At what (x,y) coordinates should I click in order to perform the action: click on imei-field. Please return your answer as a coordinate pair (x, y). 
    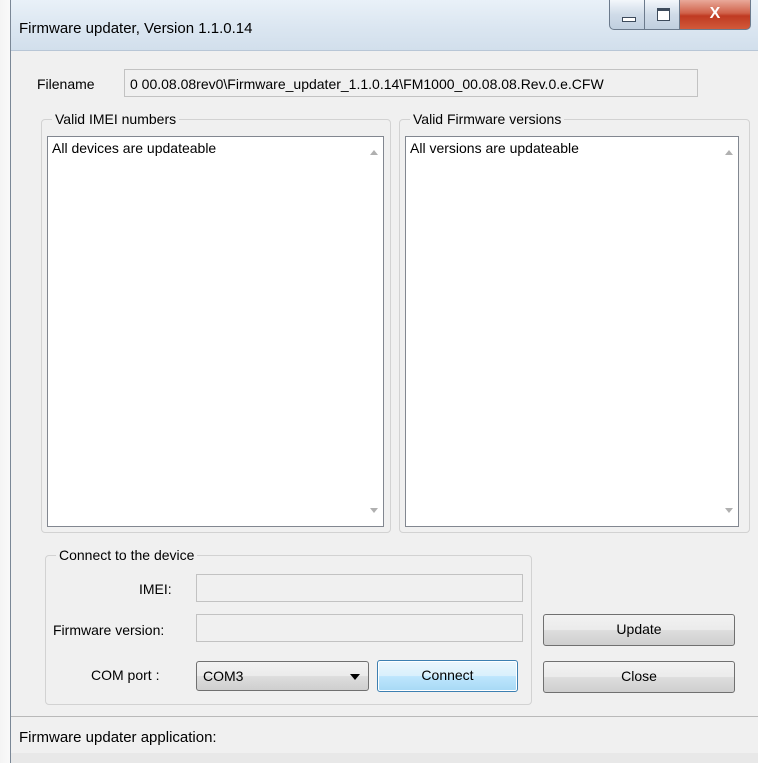
    Looking at the image, I should click on (359, 588).